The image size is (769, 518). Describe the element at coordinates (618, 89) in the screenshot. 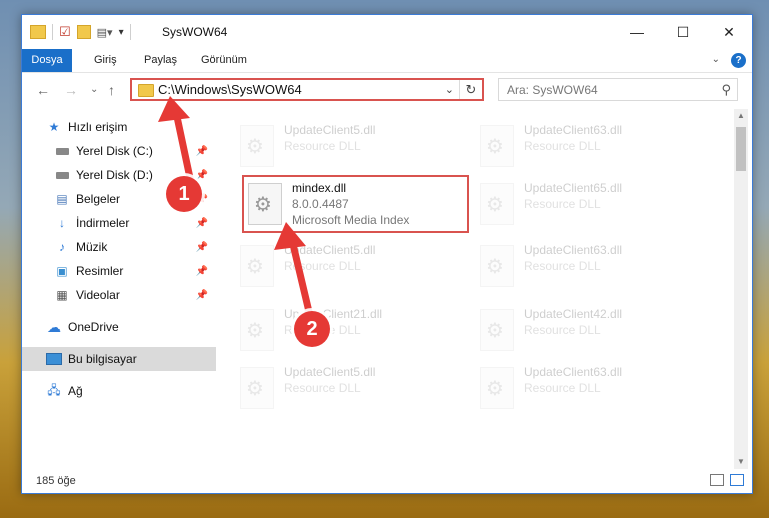

I see `search-input: Ara: SysWOW64 ⚲` at that location.